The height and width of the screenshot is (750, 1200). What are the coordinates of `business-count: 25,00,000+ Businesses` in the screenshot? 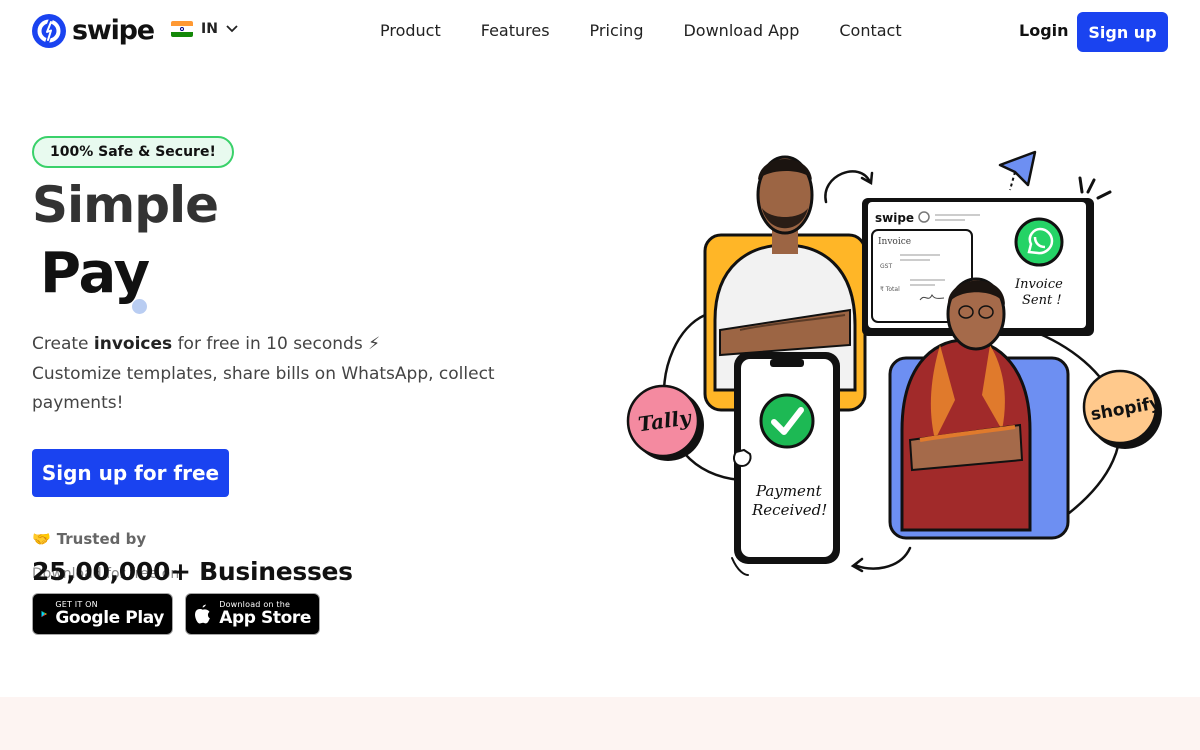 It's located at (192, 571).